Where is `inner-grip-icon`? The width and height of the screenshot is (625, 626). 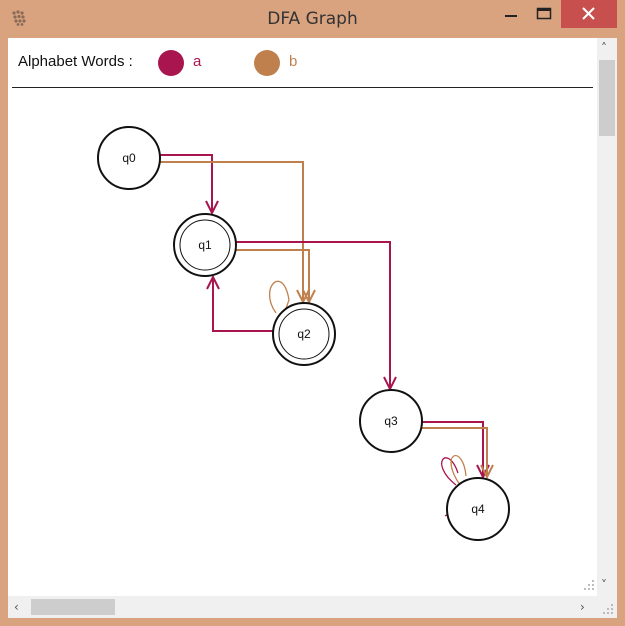
inner-grip-icon is located at coordinates (589, 585).